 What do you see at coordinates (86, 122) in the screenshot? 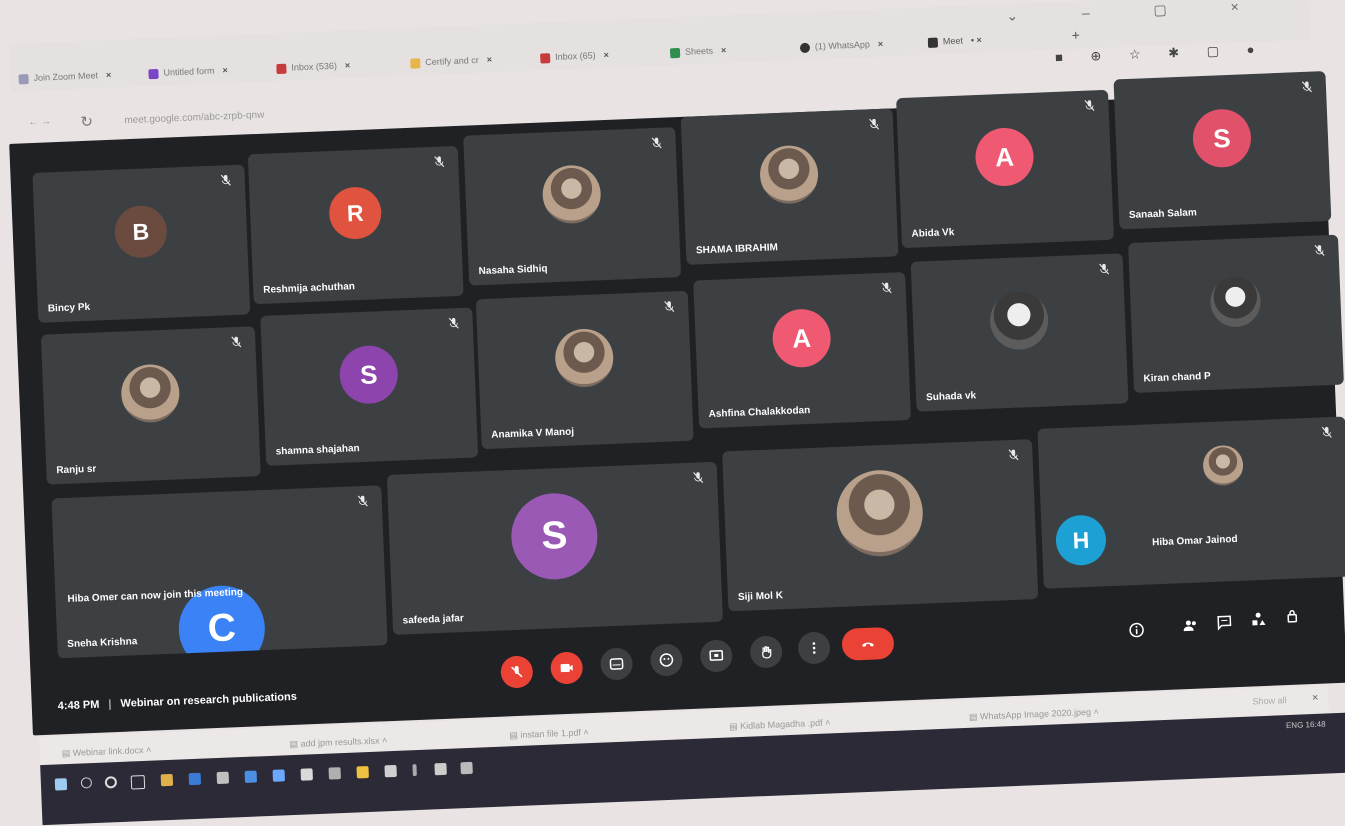
I see `reload-icon: ↻` at bounding box center [86, 122].